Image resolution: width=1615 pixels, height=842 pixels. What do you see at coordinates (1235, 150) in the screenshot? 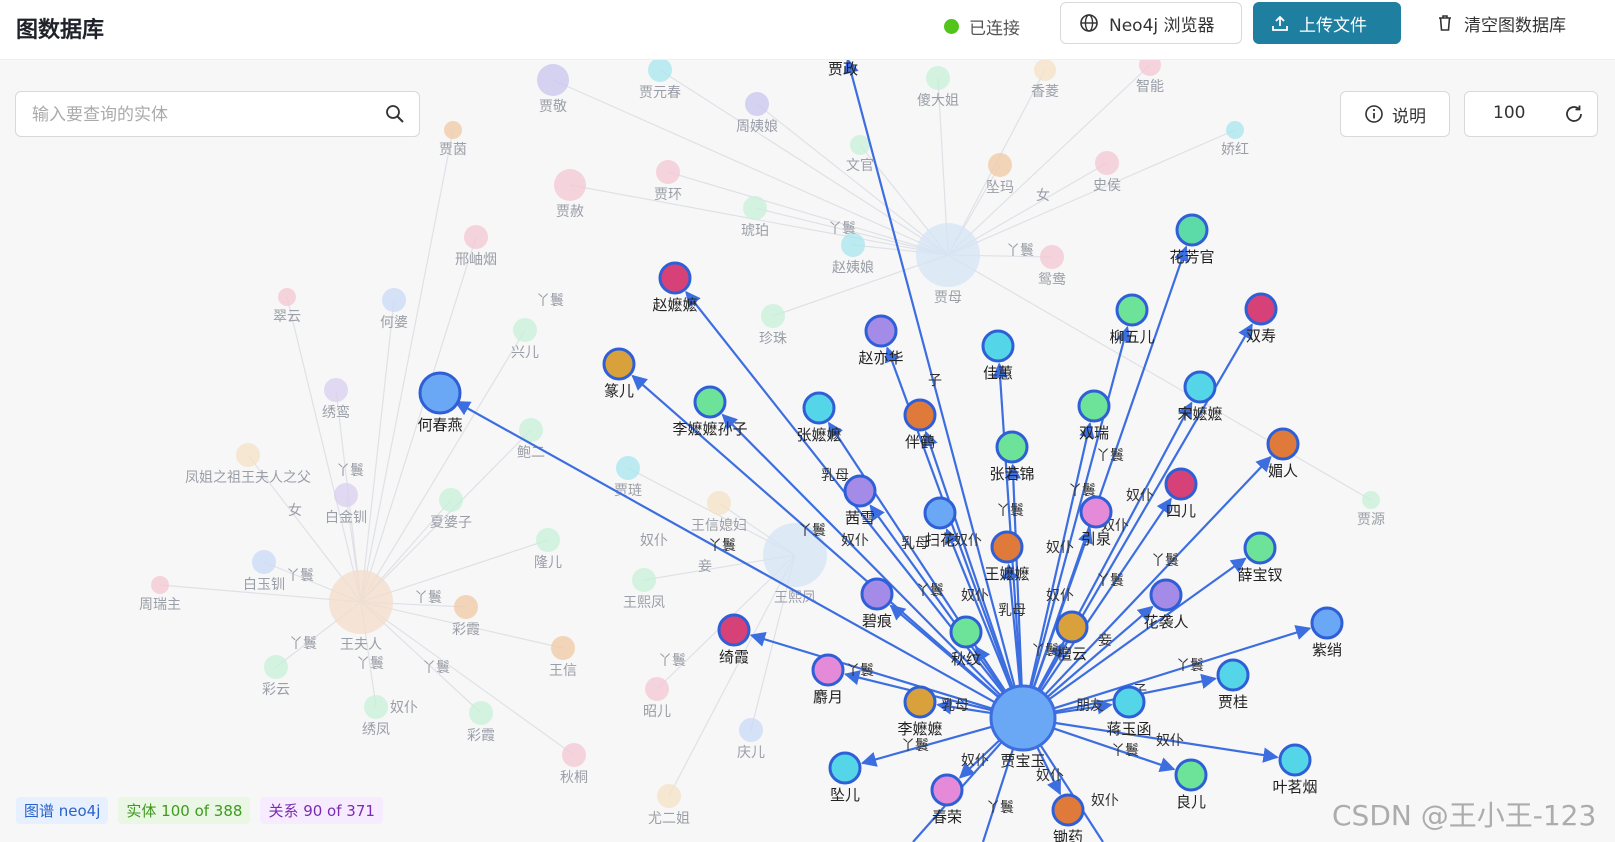
I see `faded-node-label: 娇红` at bounding box center [1235, 150].